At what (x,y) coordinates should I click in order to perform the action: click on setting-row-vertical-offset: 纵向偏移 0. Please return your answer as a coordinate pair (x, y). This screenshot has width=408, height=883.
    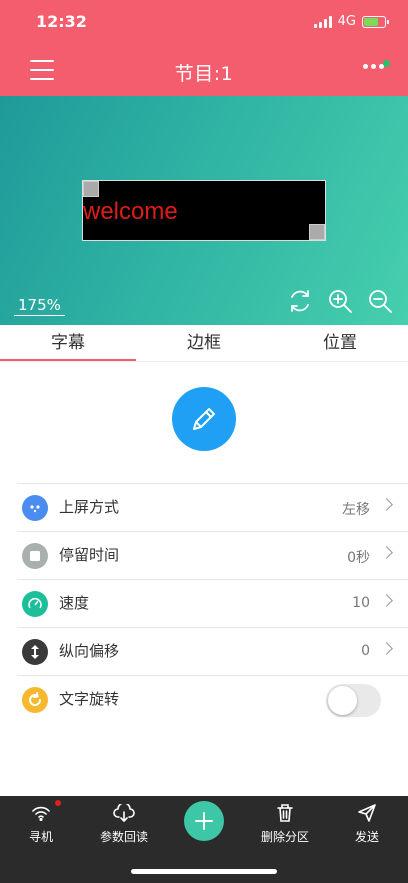
    Looking at the image, I should click on (212, 651).